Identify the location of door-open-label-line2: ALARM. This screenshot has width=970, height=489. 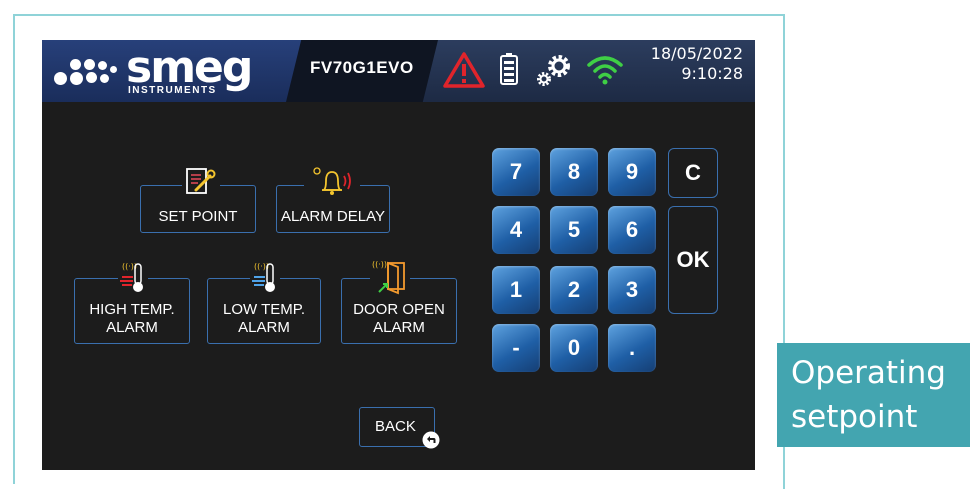
(399, 327).